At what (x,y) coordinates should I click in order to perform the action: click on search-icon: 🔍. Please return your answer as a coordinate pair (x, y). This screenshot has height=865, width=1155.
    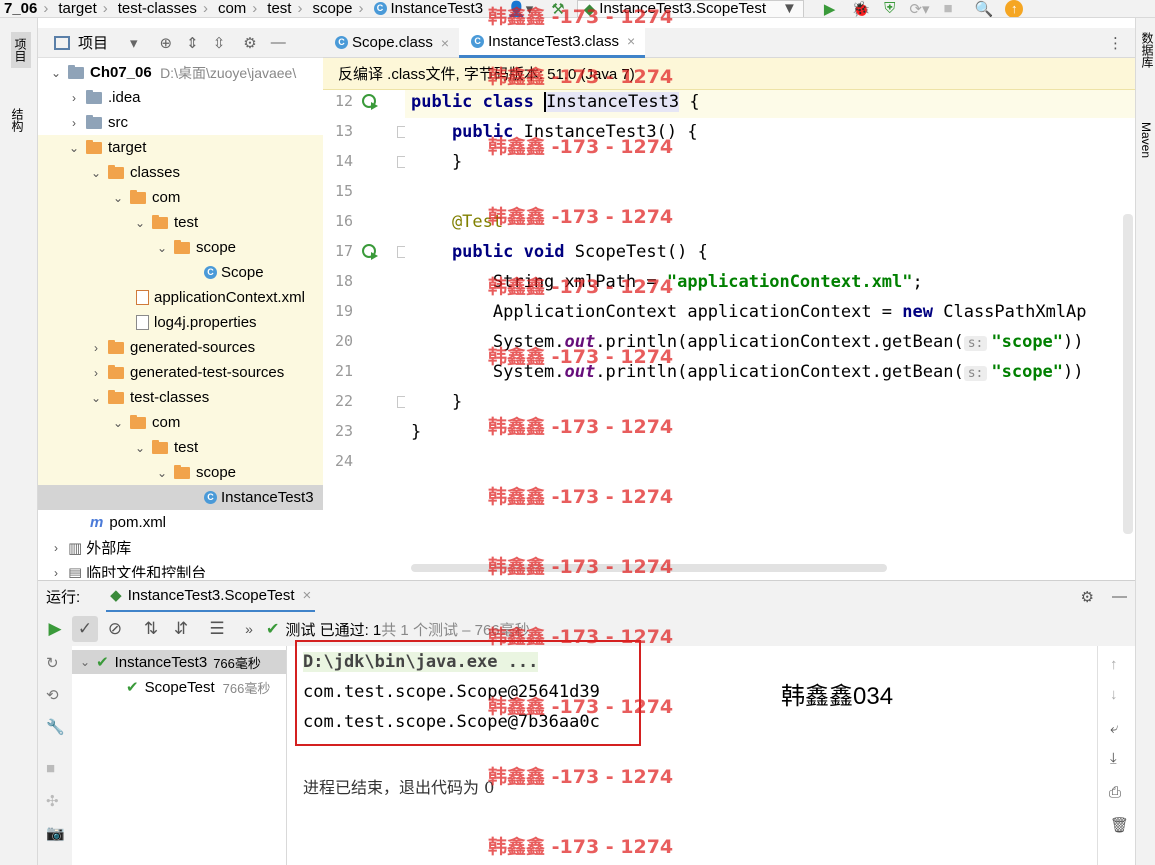
    Looking at the image, I should click on (984, 9).